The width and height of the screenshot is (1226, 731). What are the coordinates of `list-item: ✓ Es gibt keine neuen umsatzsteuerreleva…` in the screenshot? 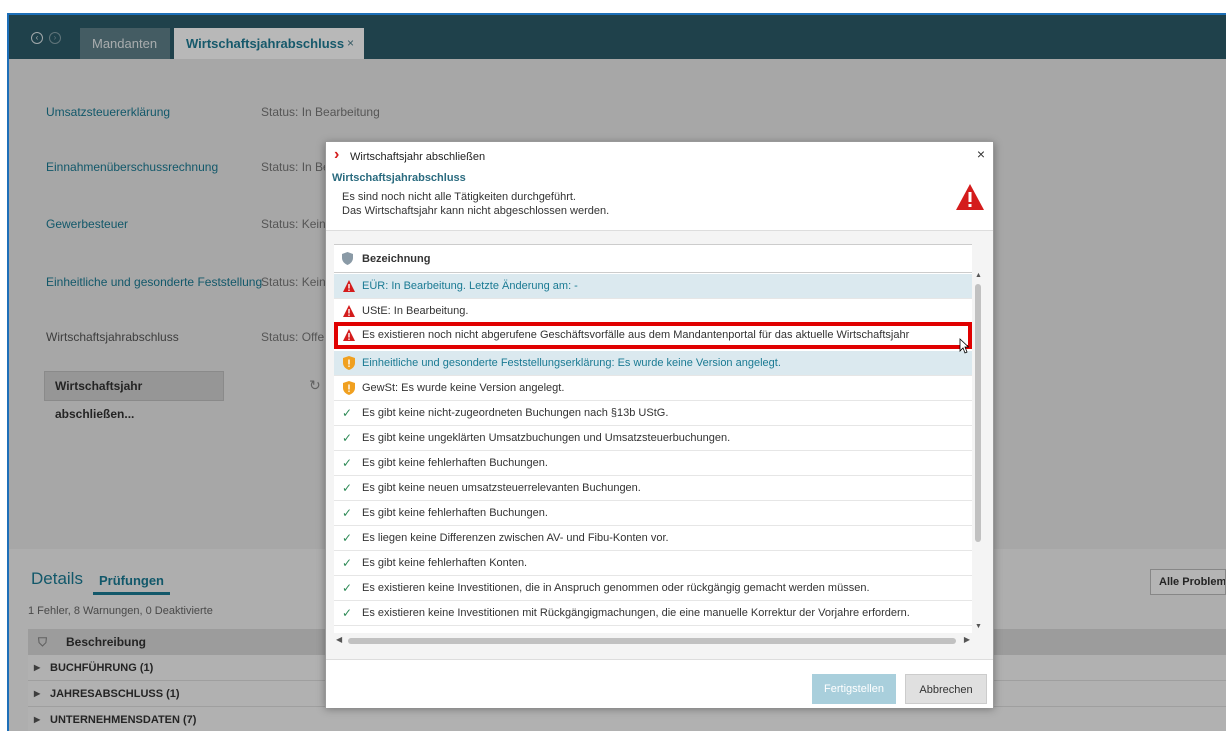 It's located at (653, 488).